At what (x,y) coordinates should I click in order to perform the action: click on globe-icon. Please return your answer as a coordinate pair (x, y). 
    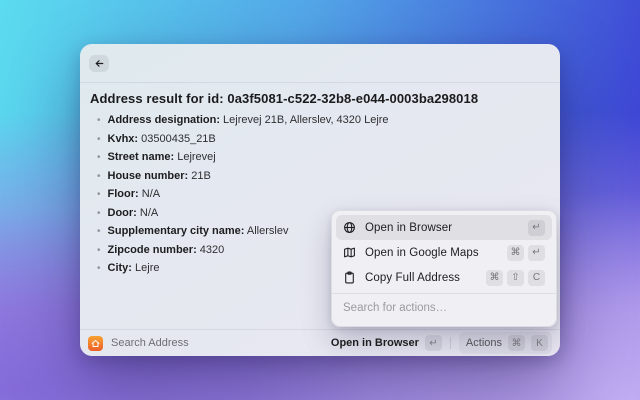
    Looking at the image, I should click on (349, 227).